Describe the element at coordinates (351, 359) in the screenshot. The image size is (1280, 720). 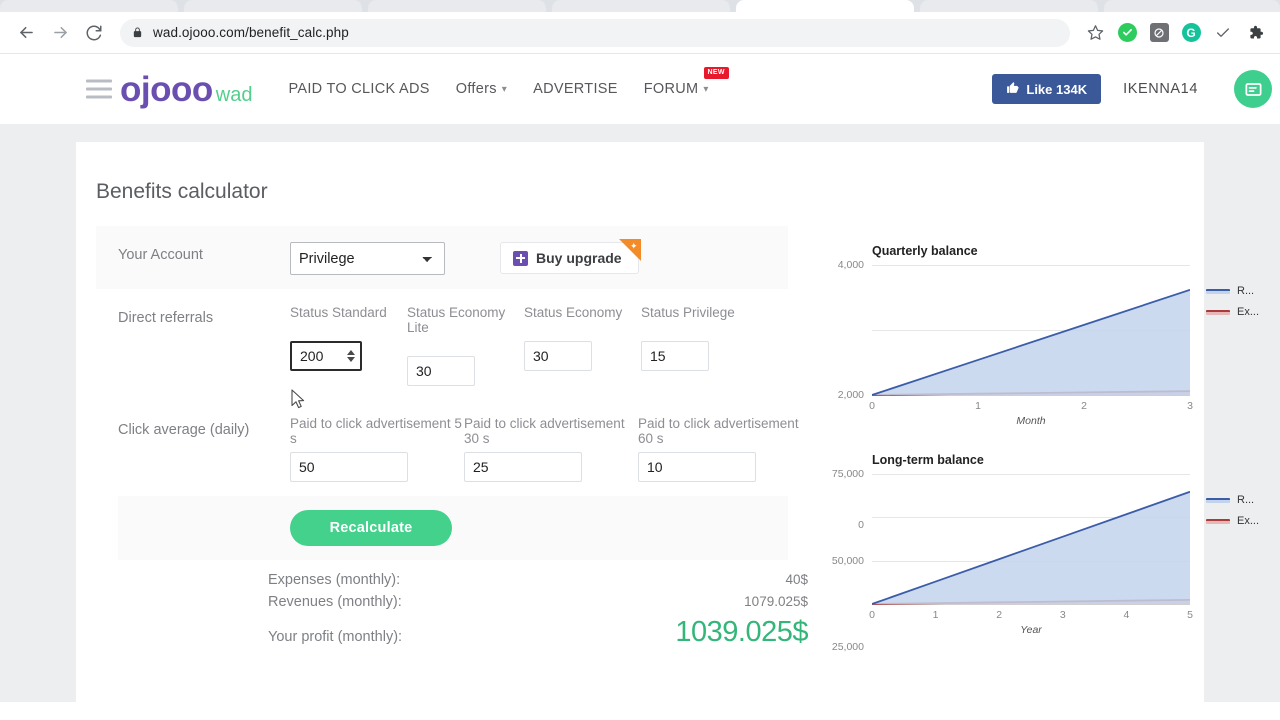
I see `spinner-down-arrow` at that location.